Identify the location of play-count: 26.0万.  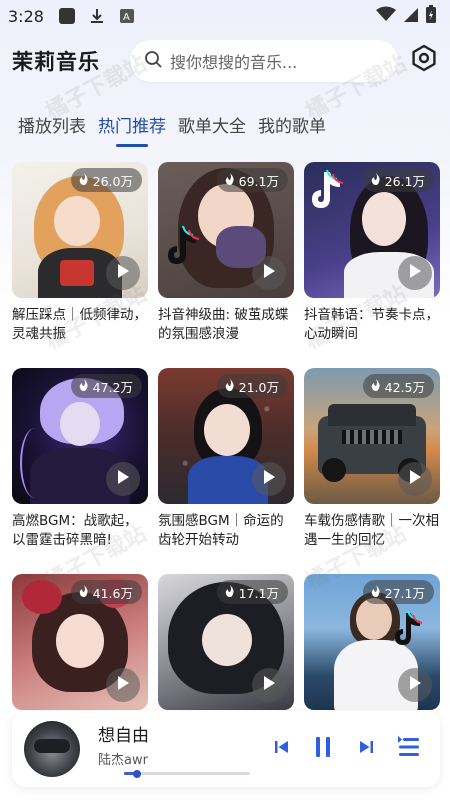
(112, 181).